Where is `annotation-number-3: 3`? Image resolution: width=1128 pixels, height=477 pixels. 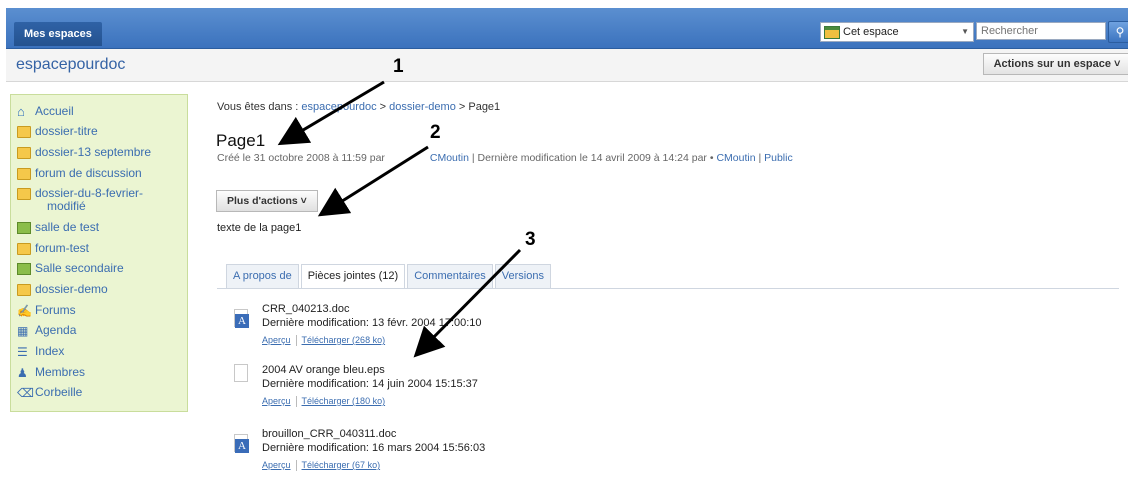
annotation-number-3: 3 is located at coordinates (530, 239).